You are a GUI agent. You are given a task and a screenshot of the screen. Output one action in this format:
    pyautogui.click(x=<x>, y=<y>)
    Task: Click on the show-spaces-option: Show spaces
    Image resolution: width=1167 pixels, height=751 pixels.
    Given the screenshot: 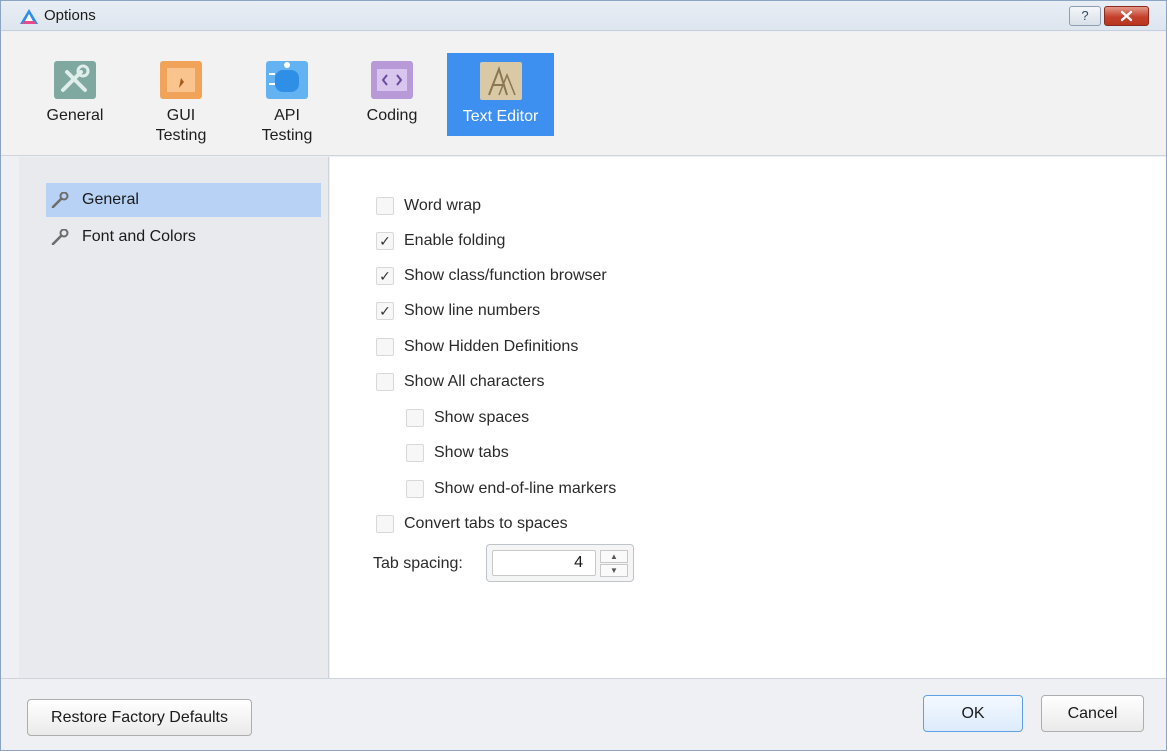 What is the action you would take?
    pyautogui.click(x=506, y=418)
    